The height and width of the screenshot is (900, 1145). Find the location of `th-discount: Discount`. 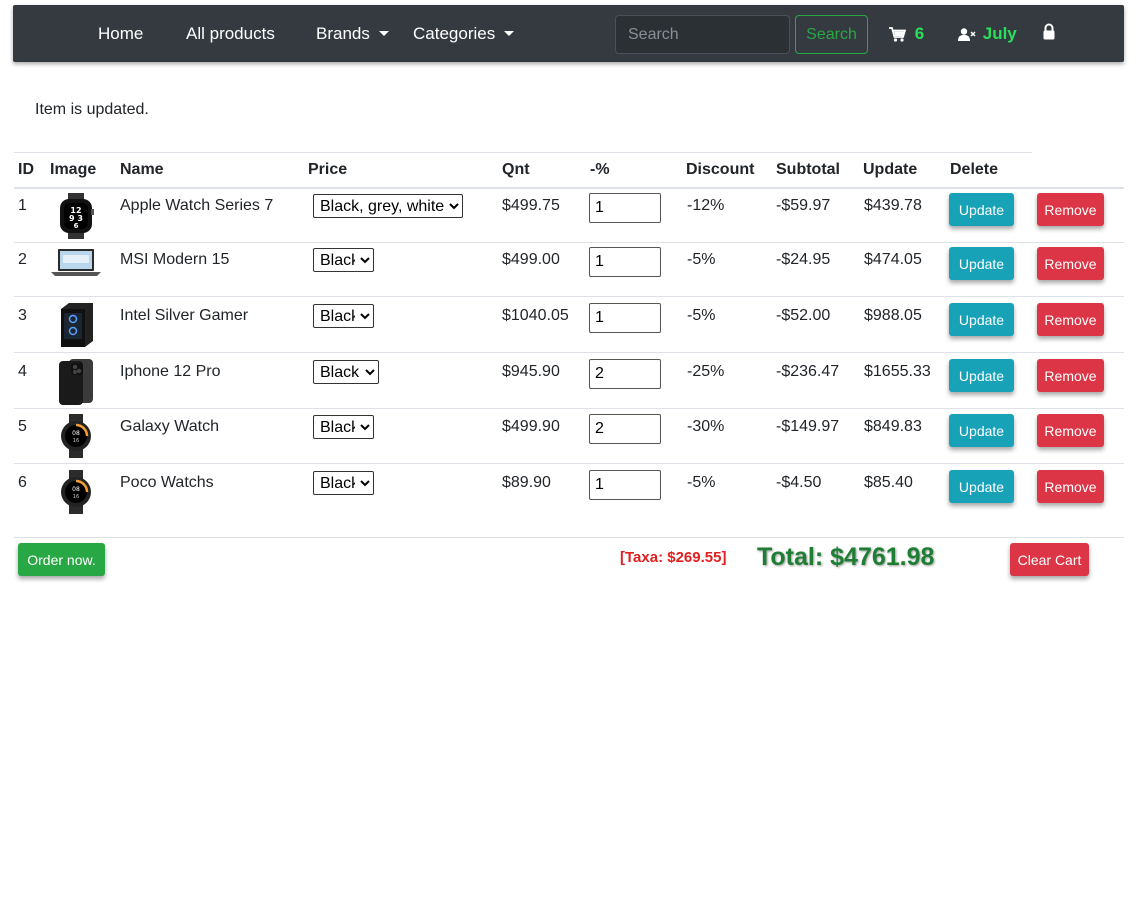

th-discount: Discount is located at coordinates (720, 169).